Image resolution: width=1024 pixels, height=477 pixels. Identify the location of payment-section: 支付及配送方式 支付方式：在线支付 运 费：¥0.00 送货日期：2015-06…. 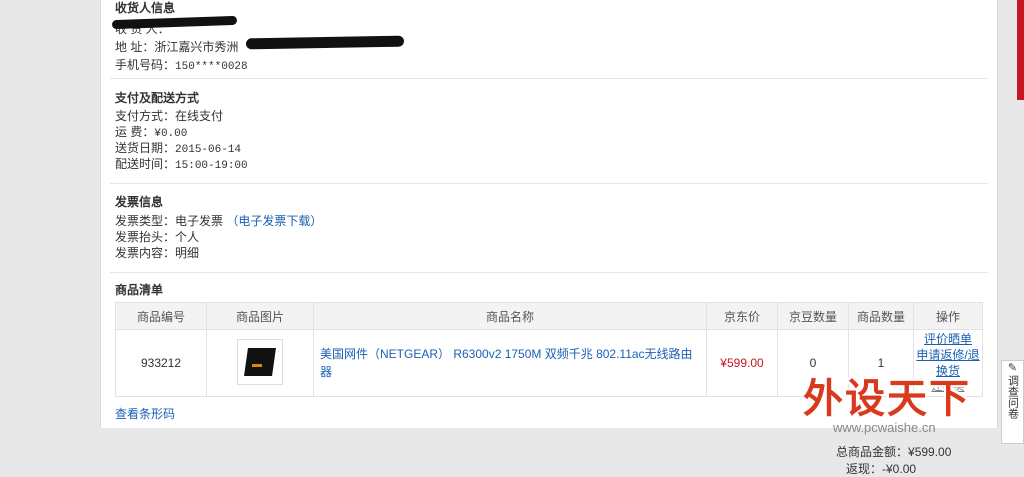
(551, 131).